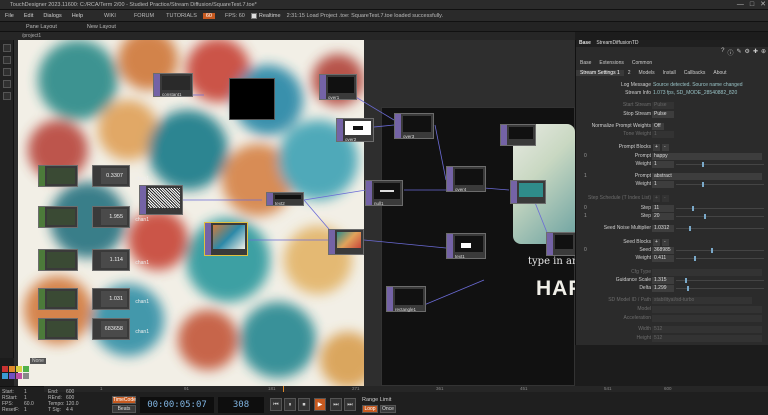 This screenshot has width=768, height=415. Describe the element at coordinates (600, 73) in the screenshot. I see `tab-stream-settings-1: Stream Settings 1` at that location.